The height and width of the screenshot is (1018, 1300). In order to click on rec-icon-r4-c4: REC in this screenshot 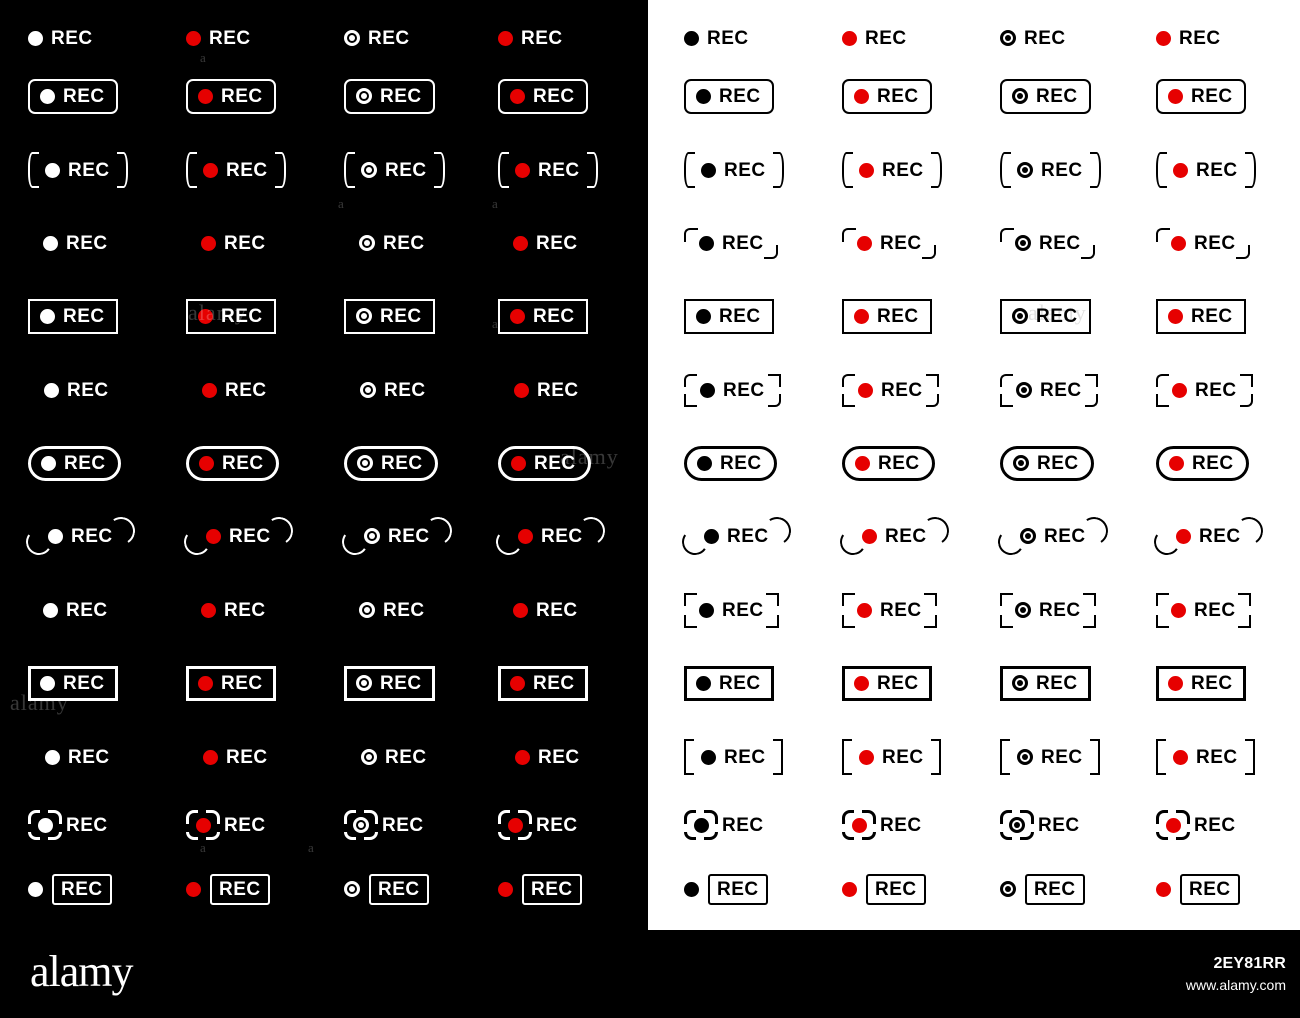, I will do `click(577, 243)`.